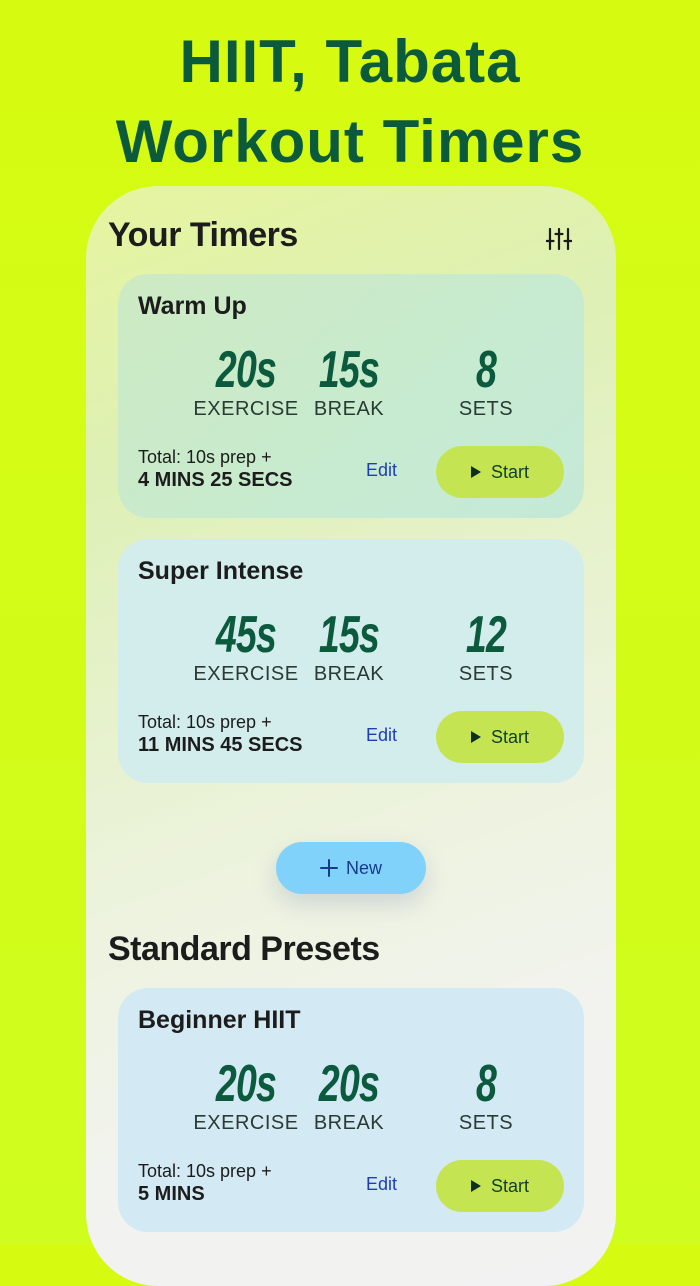 This screenshot has height=1286, width=700. What do you see at coordinates (171, 1194) in the screenshot?
I see `total-duration-value: 5 MINS` at bounding box center [171, 1194].